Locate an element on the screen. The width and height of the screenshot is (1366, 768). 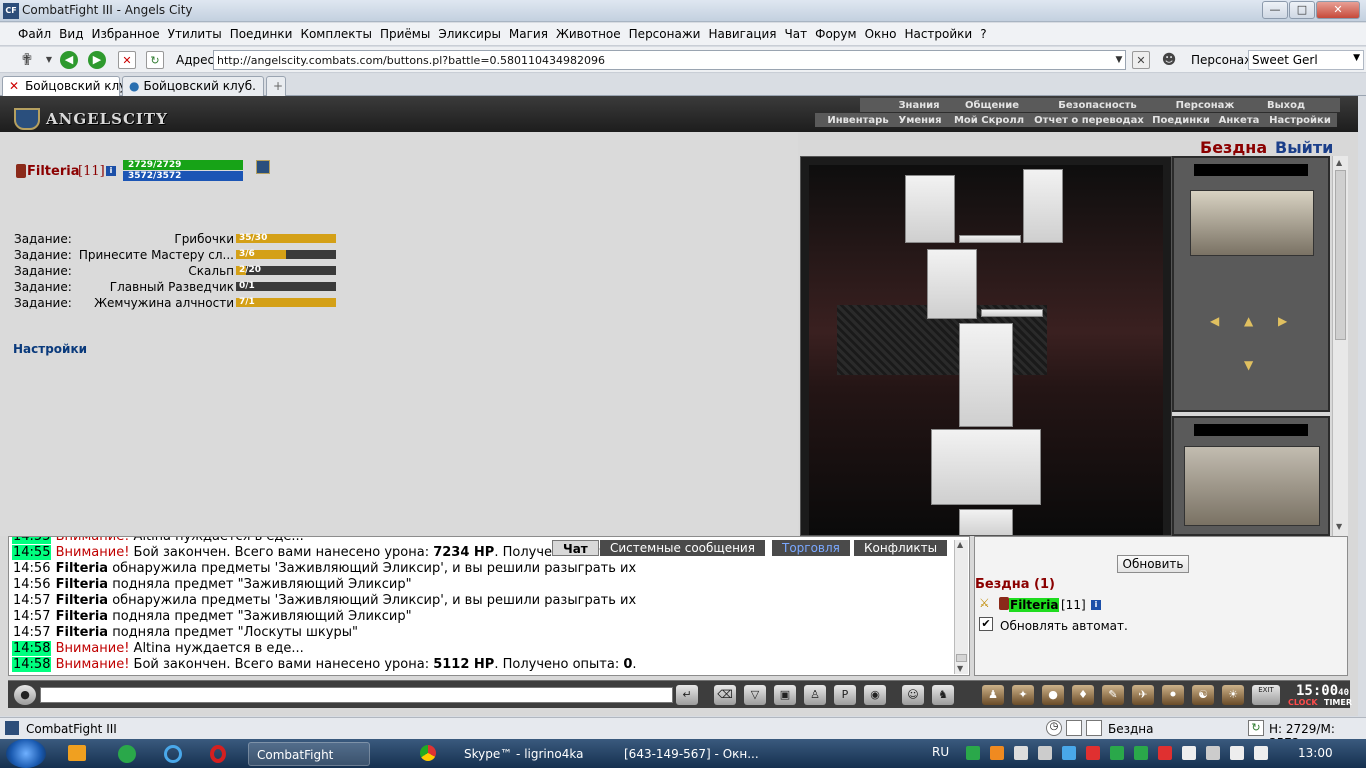
media-player-icon is located at coordinates (77, 753).